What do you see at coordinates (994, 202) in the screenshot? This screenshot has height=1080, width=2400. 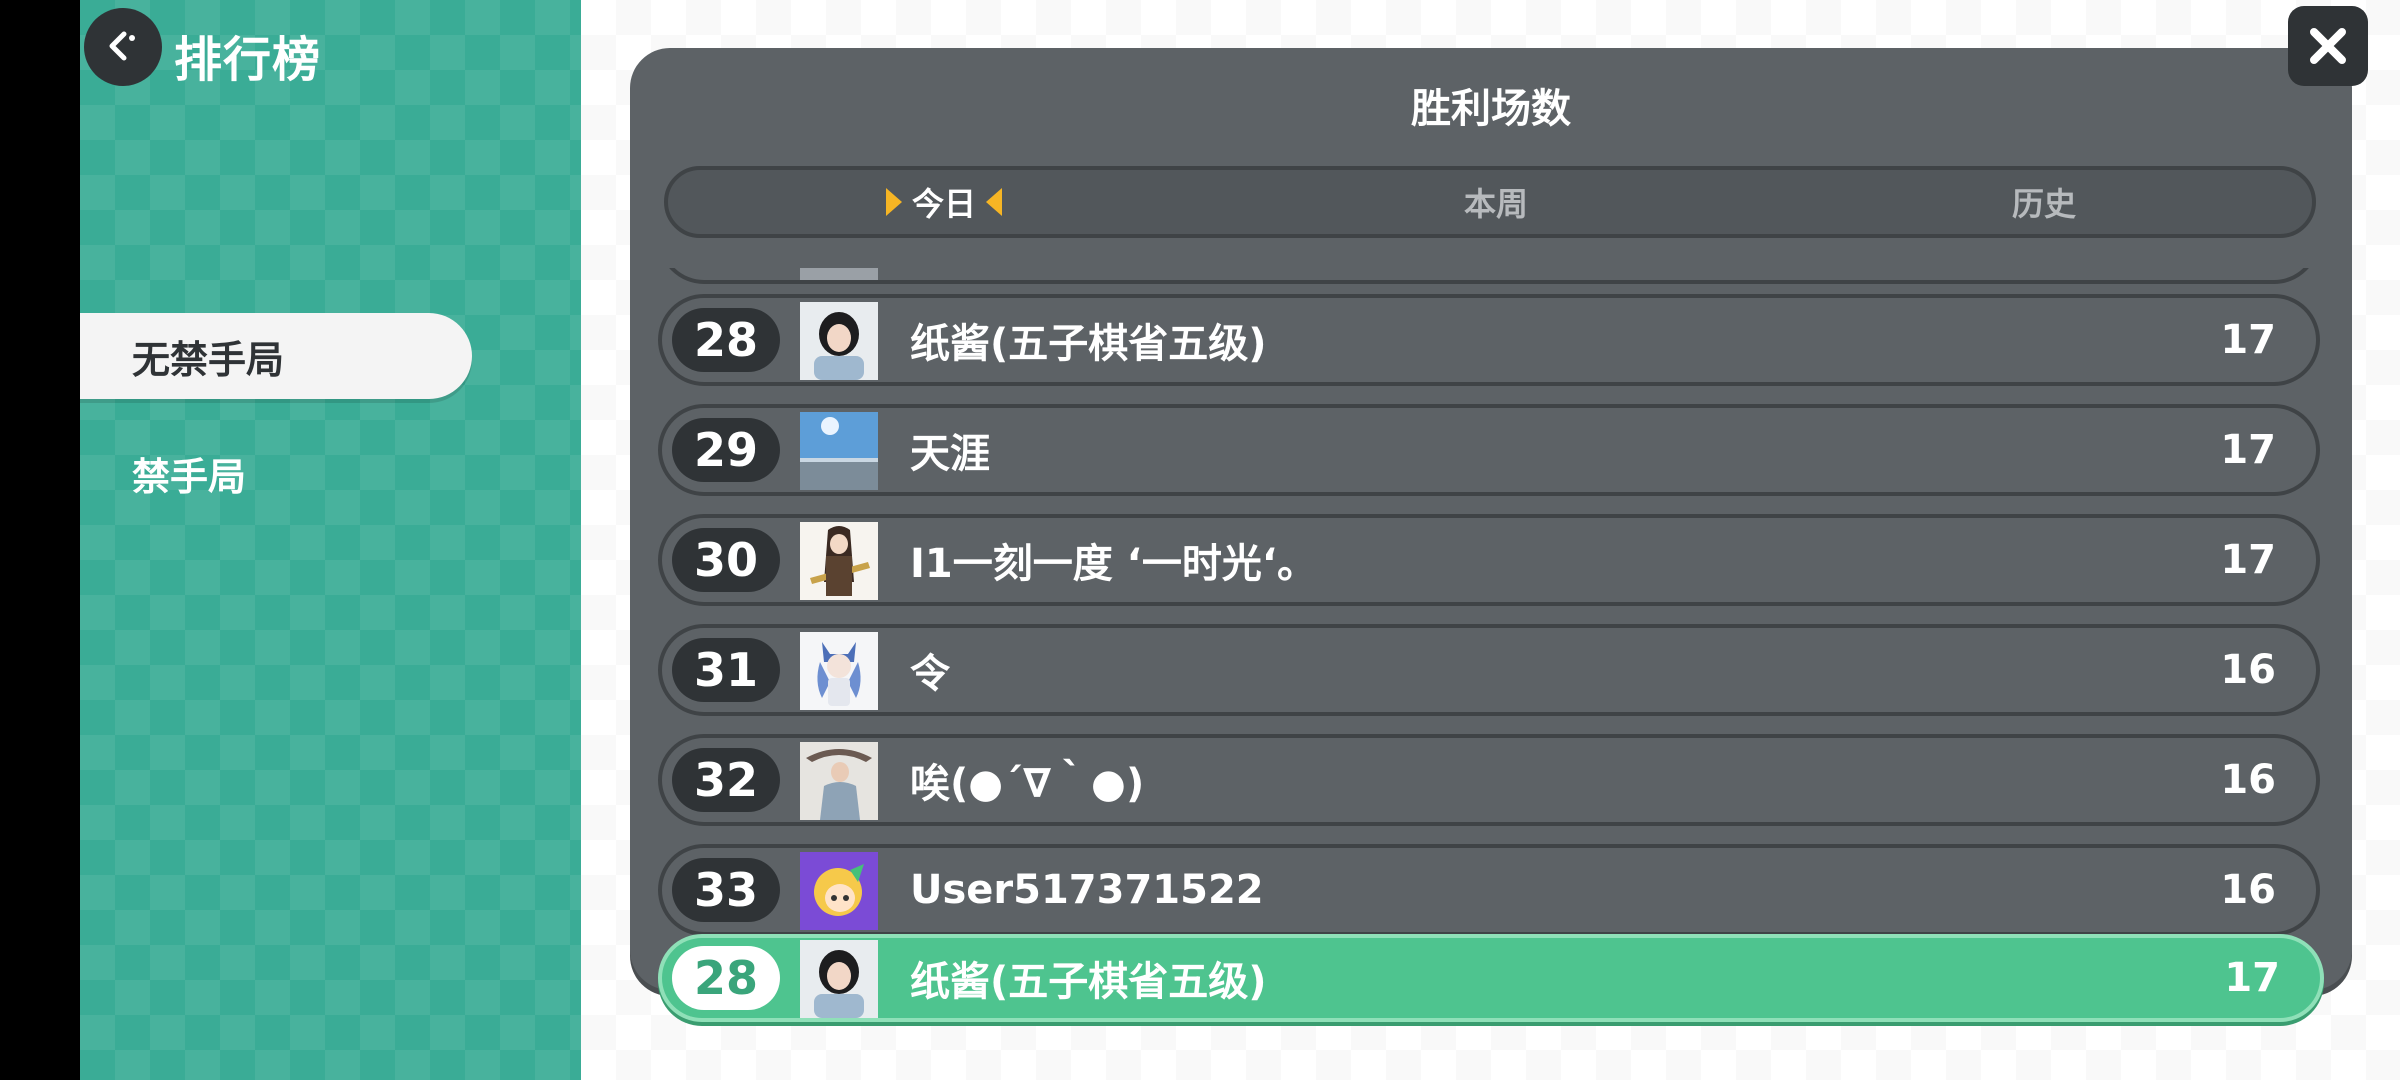 I see `tab-marker-left-icon` at bounding box center [994, 202].